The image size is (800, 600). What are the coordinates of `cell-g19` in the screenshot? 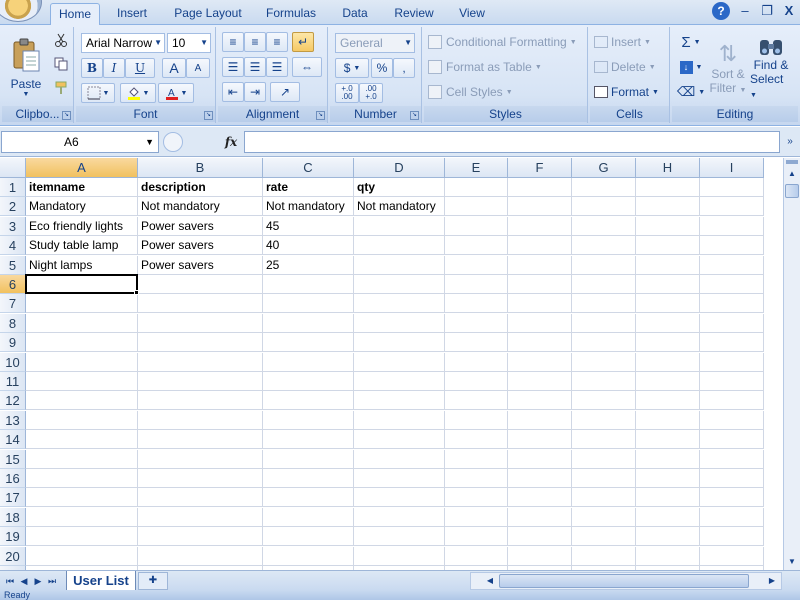 It's located at (604, 537).